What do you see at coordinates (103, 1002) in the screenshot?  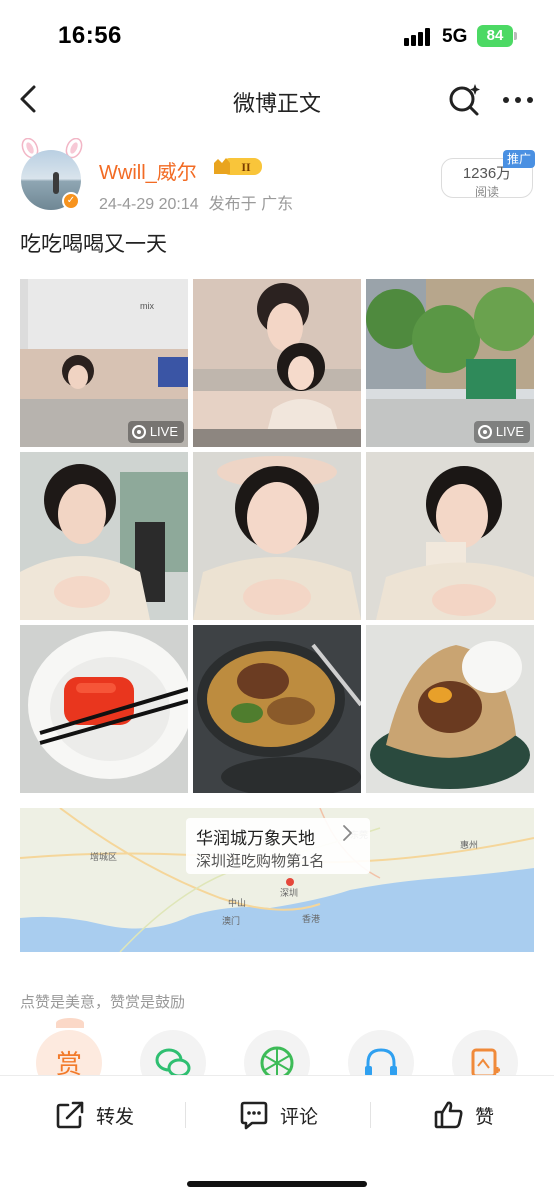 I see `donate-caption: 点赞是美意，赞赏是鼓励` at bounding box center [103, 1002].